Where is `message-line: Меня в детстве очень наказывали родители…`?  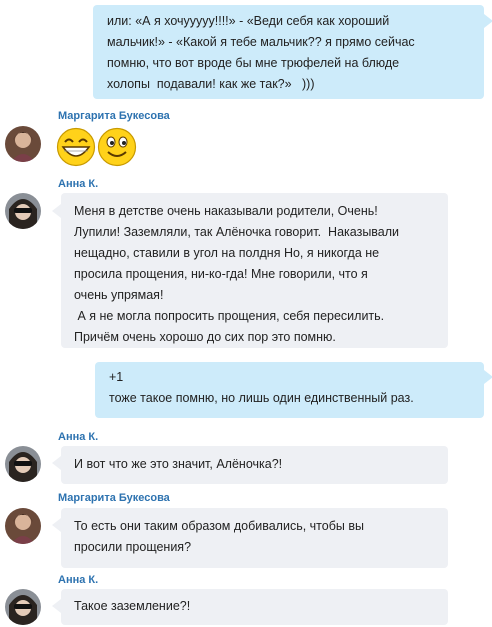
message-line: Меня в детстве очень наказывали родители… is located at coordinates (226, 211).